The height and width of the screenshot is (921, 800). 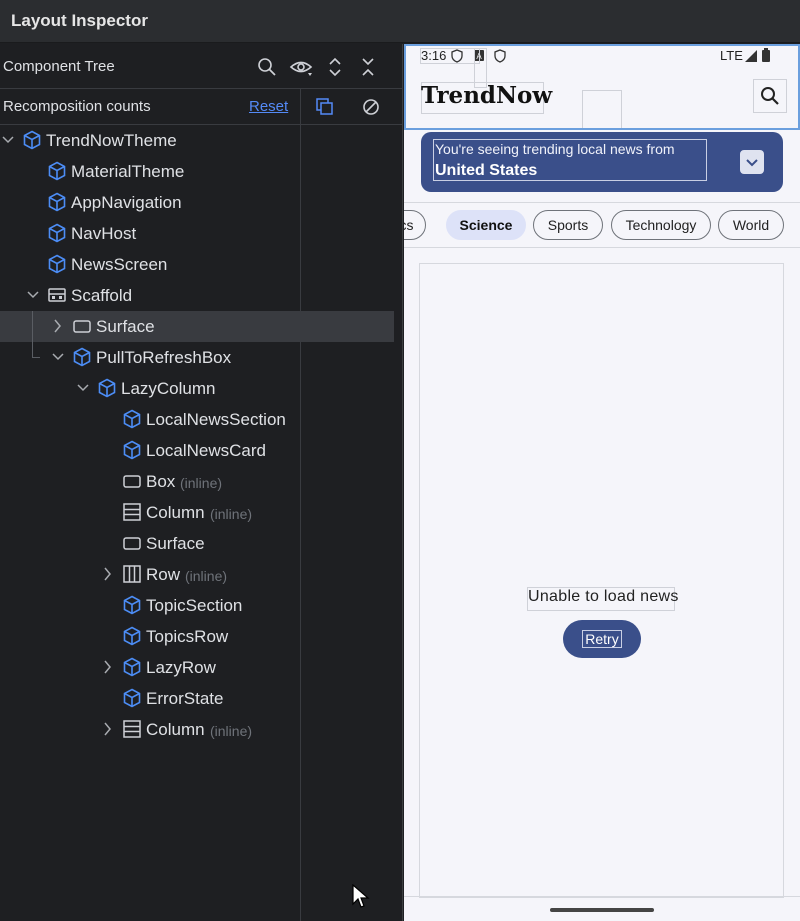 I want to click on tree-node: Box (inline), so click(x=197, y=481).